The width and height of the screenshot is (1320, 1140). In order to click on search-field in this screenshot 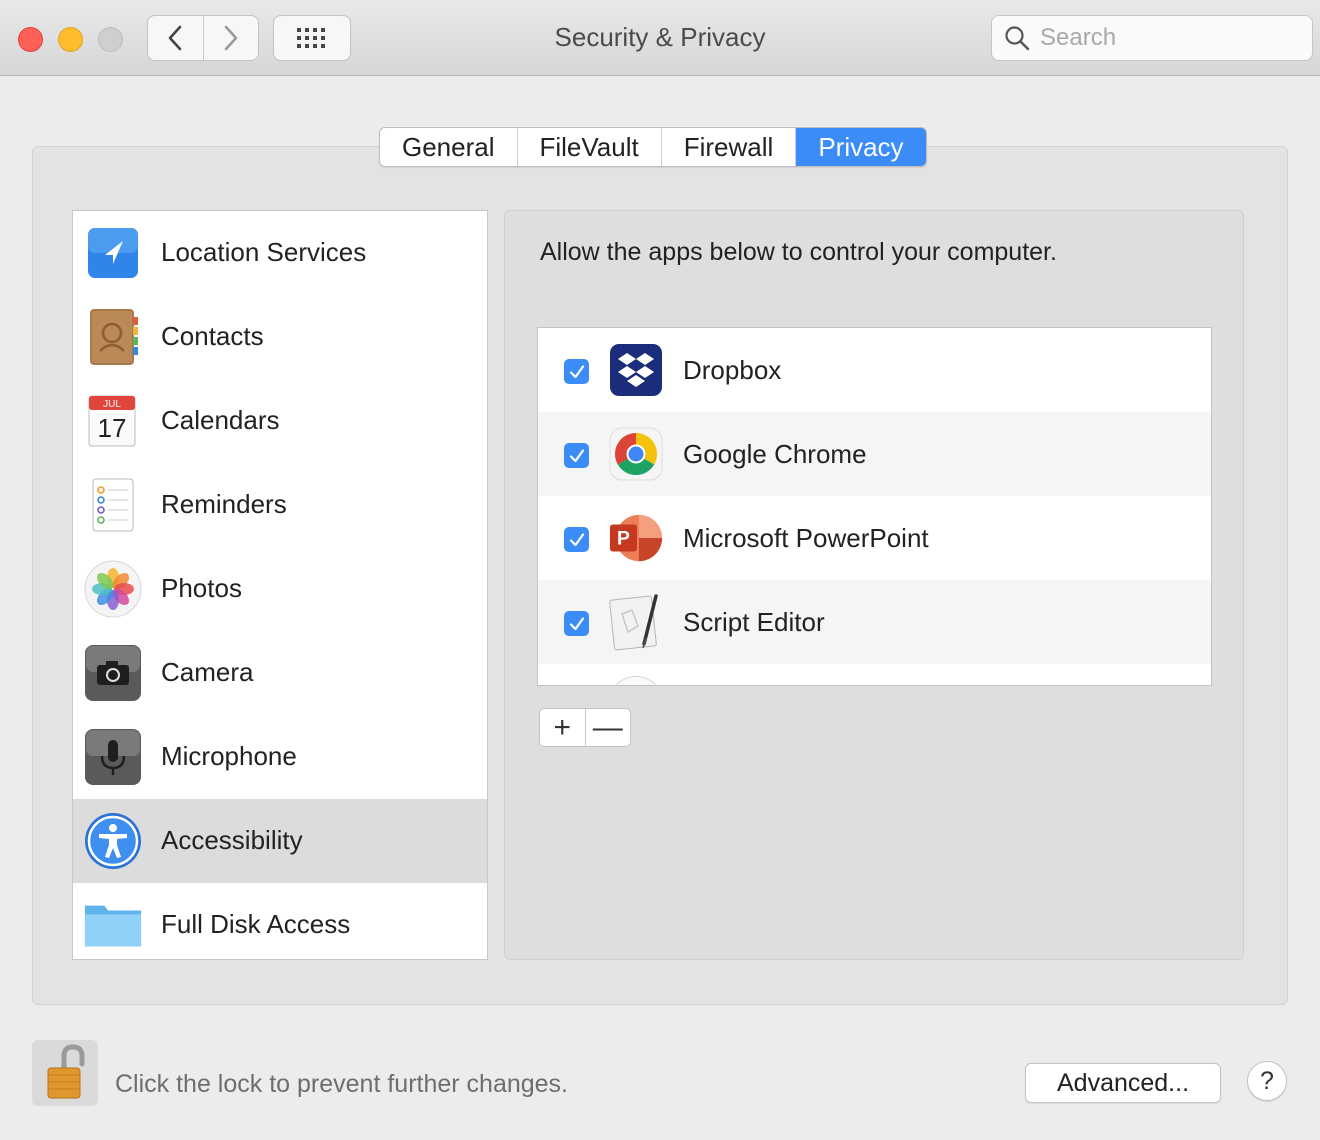, I will do `click(1152, 38)`.